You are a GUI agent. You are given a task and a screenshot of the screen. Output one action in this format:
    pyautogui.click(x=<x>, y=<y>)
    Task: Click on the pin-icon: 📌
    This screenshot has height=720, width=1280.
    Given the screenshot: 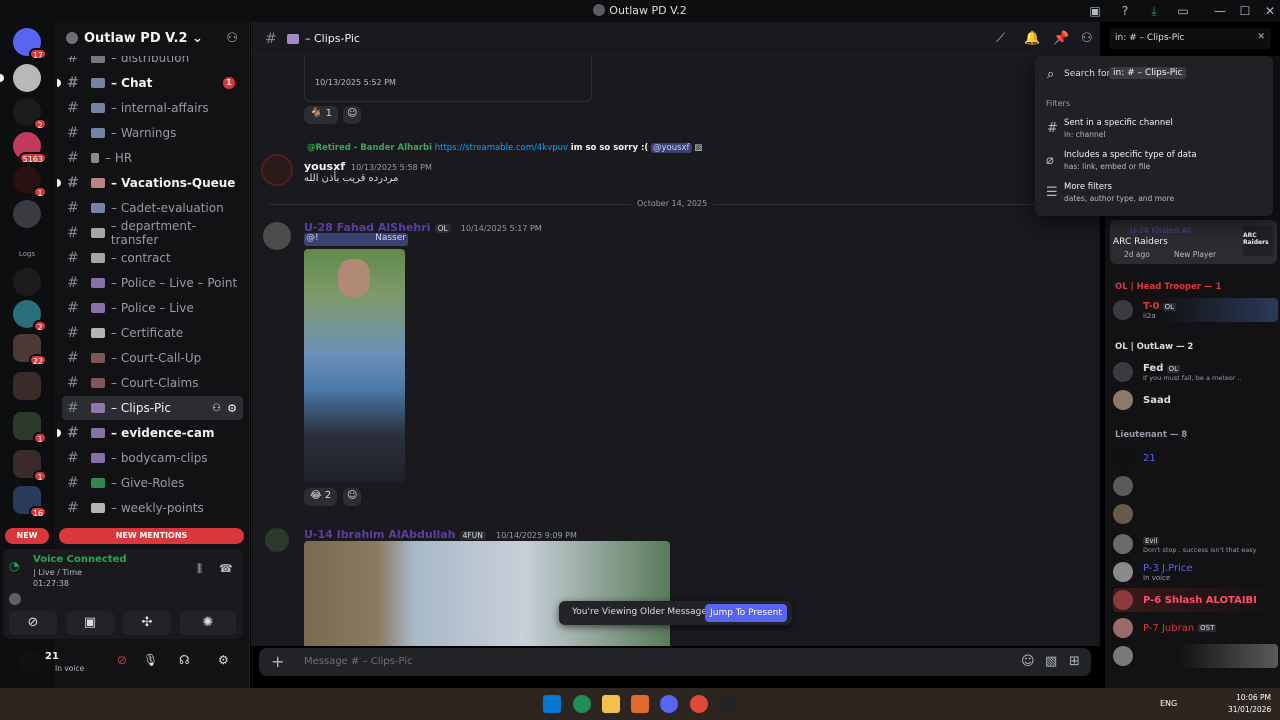 What is the action you would take?
    pyautogui.click(x=1061, y=38)
    